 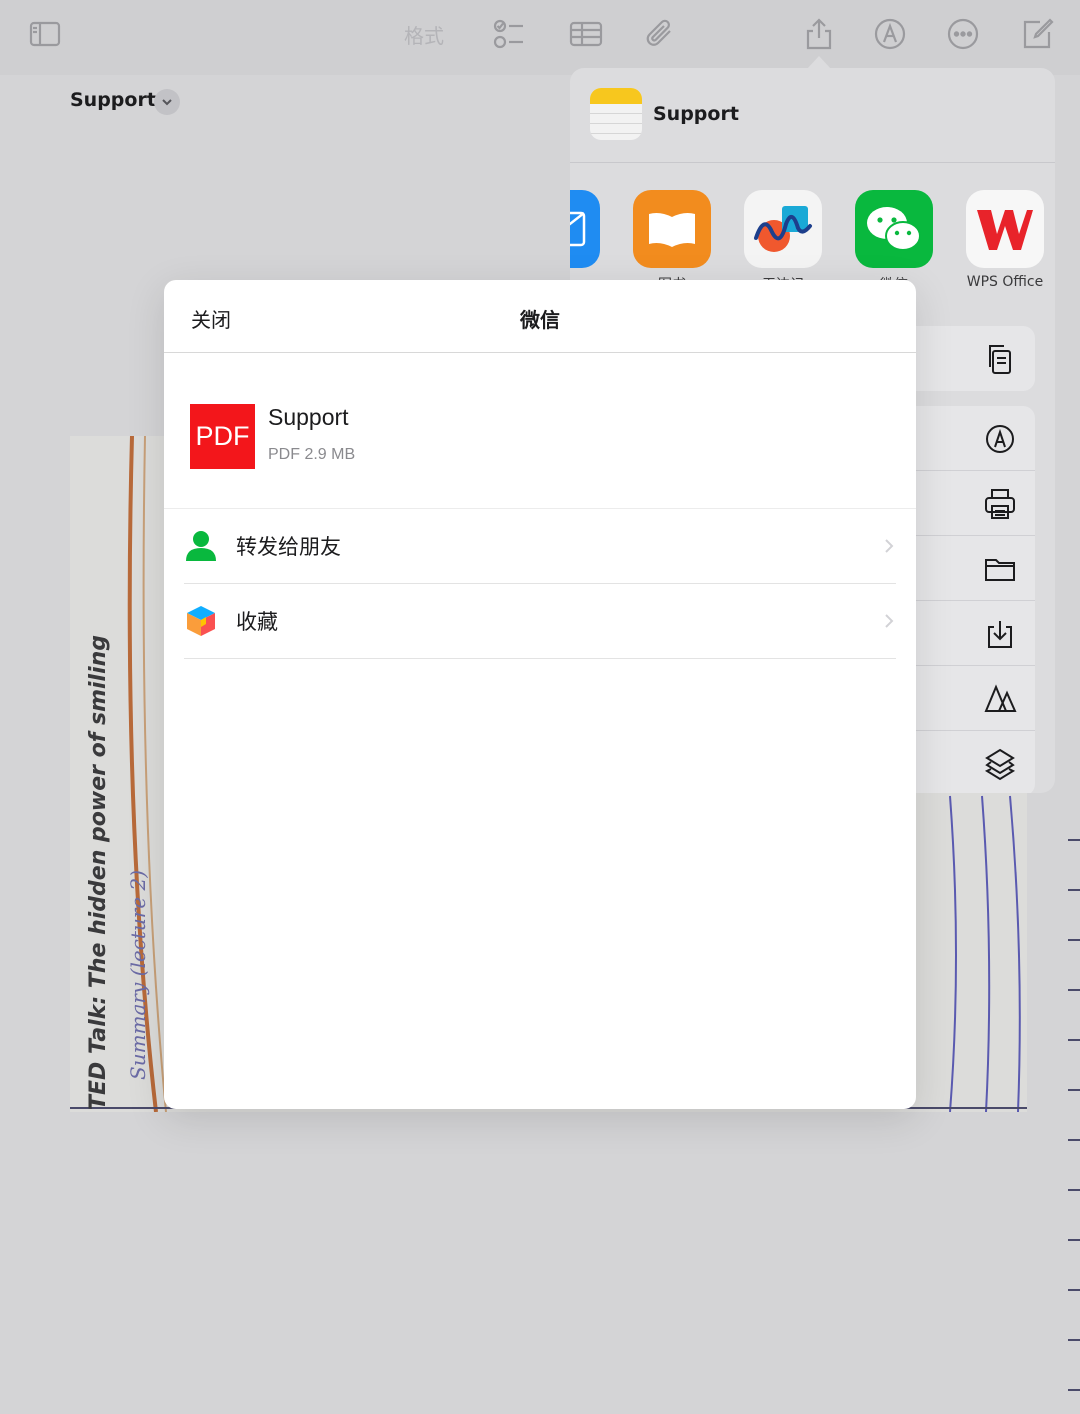 What do you see at coordinates (312, 454) in the screenshot?
I see `file-meta: PDF 2.9 MB` at bounding box center [312, 454].